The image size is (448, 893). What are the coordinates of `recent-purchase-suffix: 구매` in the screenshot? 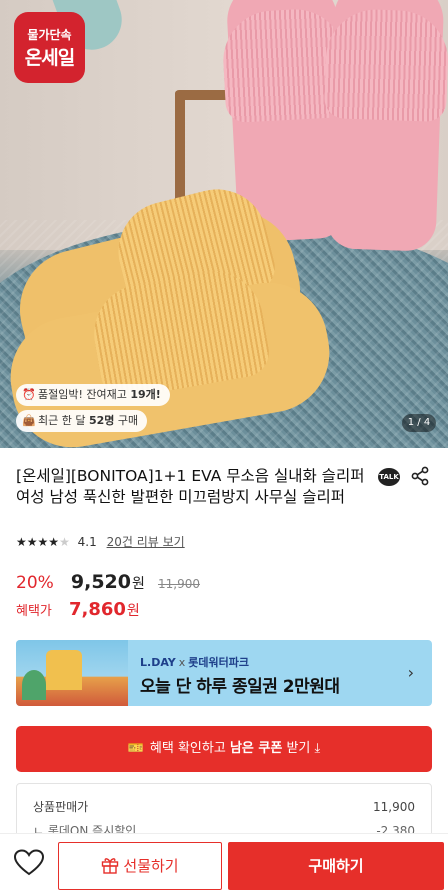 It's located at (126, 420).